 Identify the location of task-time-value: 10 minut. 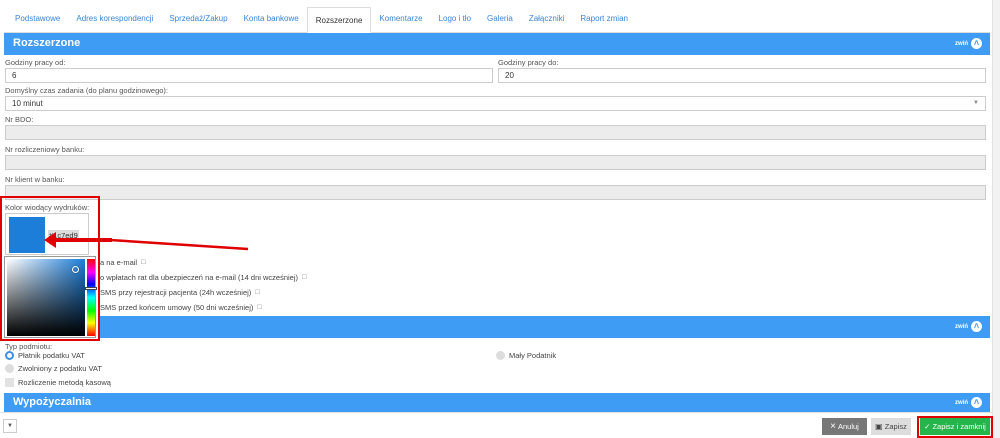
(27, 103).